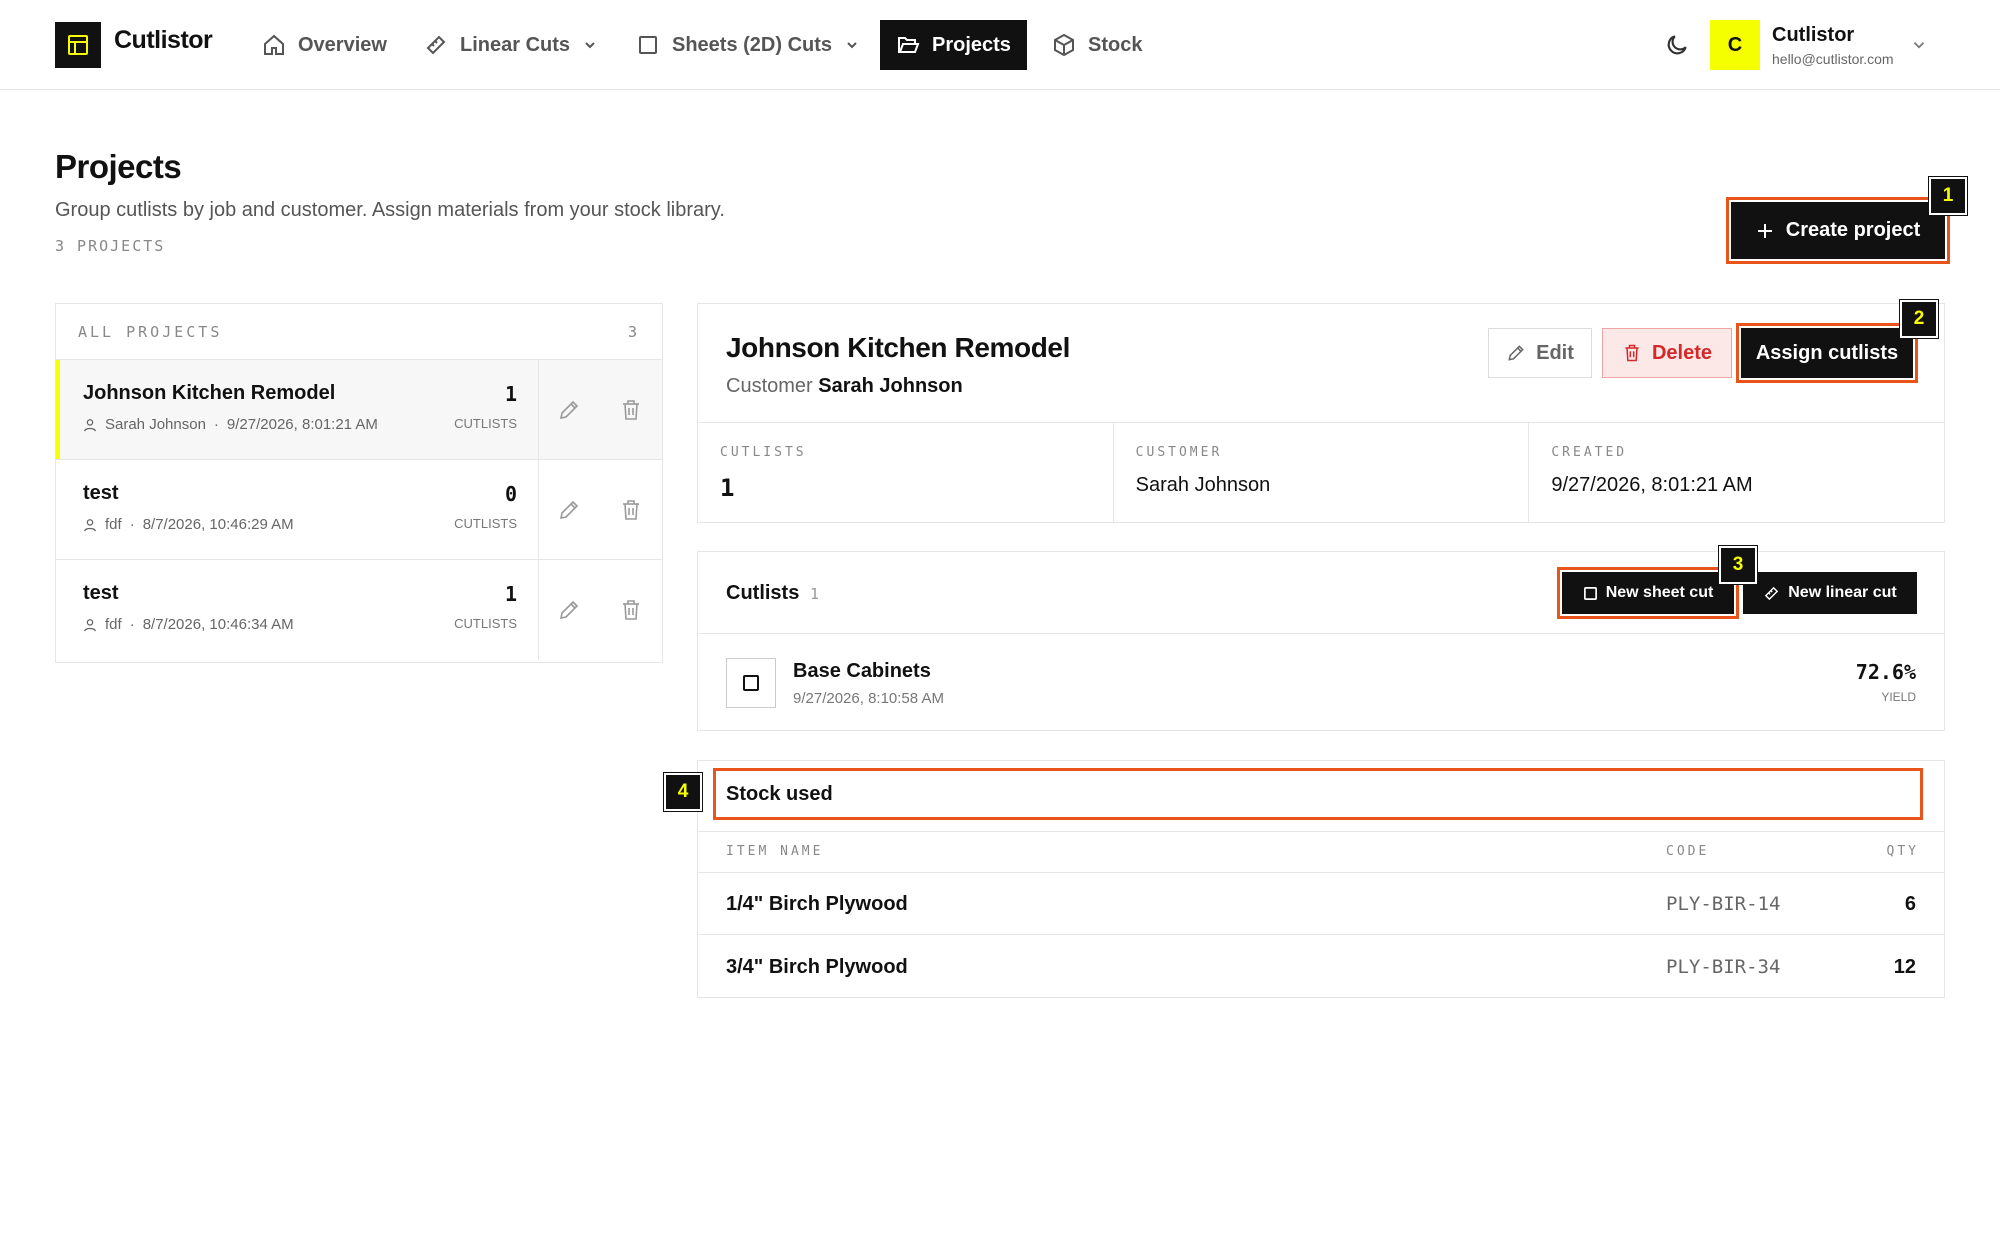 This screenshot has width=2000, height=1250. What do you see at coordinates (101, 493) in the screenshot?
I see `project-name: test` at bounding box center [101, 493].